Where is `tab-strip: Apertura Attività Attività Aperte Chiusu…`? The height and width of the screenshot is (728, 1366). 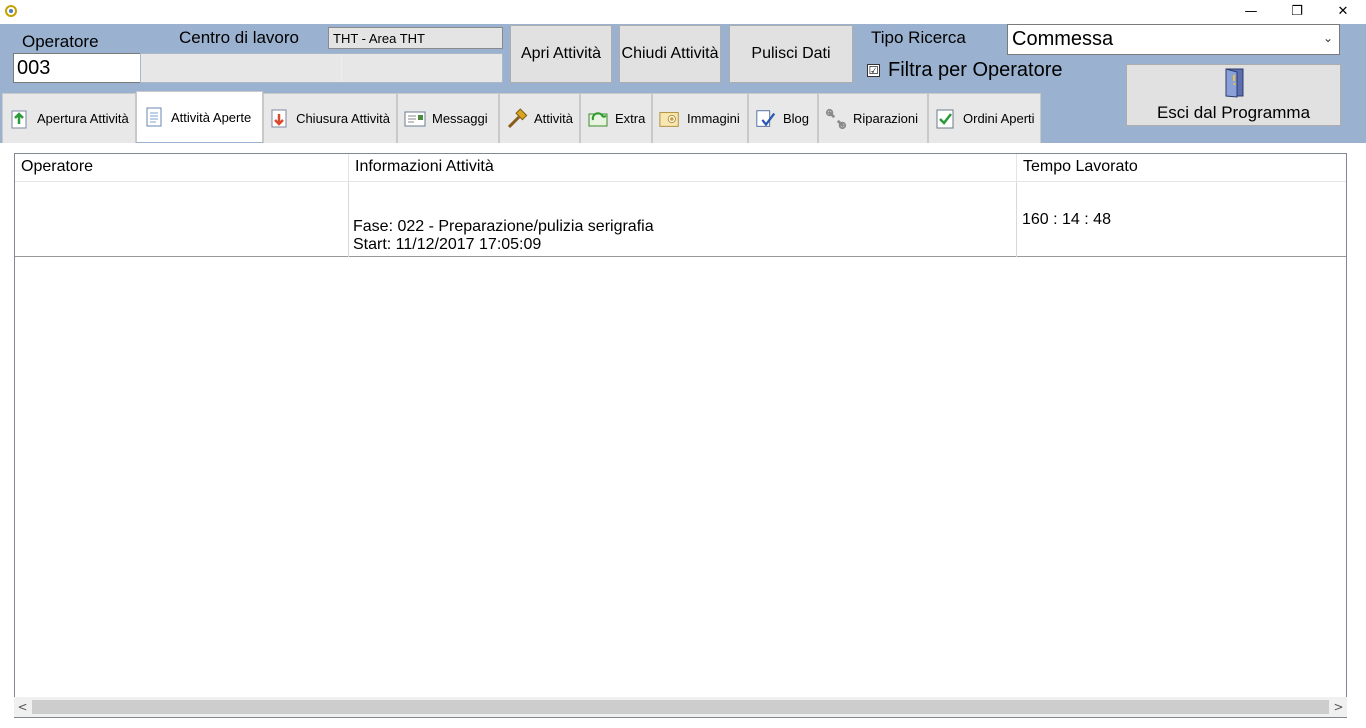 tab-strip: Apertura Attività Attività Aperte Chiusu… is located at coordinates (521, 117).